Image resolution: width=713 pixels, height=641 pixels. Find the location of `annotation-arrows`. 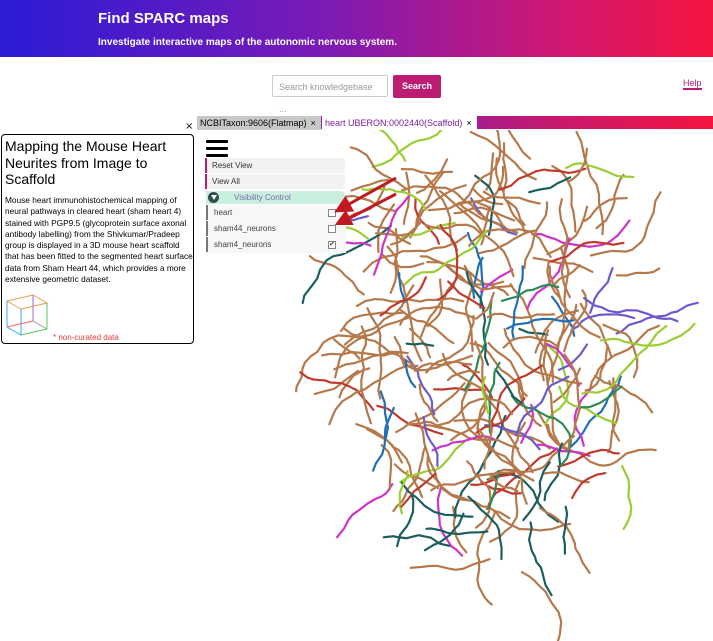

annotation-arrows is located at coordinates (365, 200).